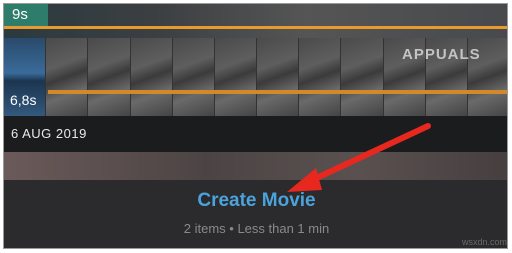  I want to click on red-arrow-annotation, so click(359, 157).